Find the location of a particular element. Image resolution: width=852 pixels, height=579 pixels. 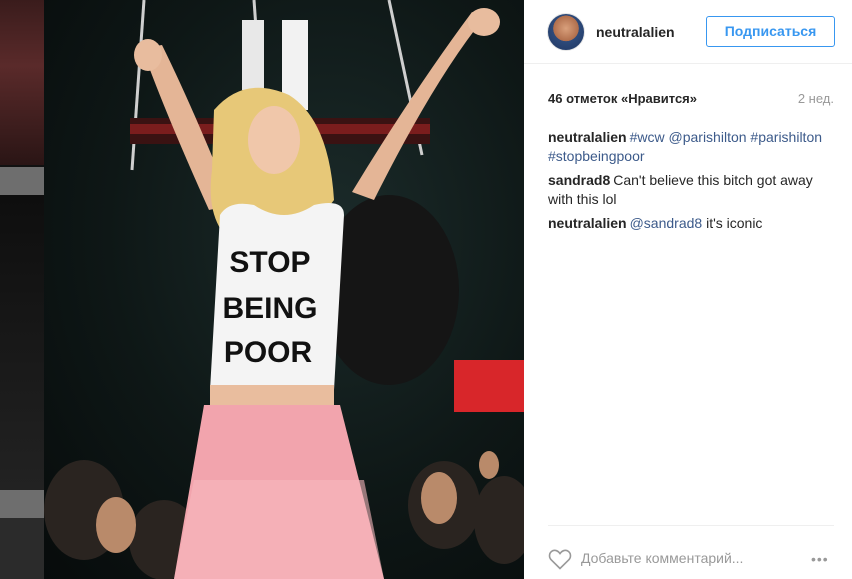

comment-hashtag-link: #stopbeingpoor is located at coordinates (596, 156).